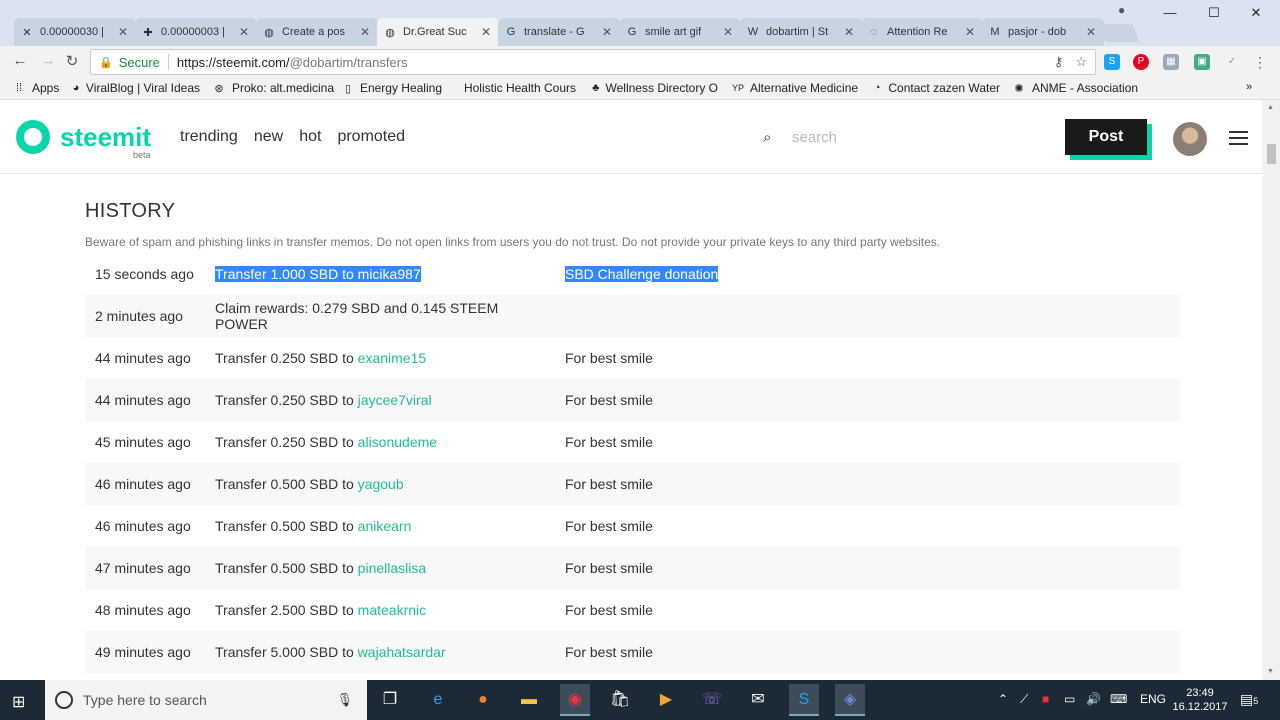 The width and height of the screenshot is (1280, 720). Describe the element at coordinates (397, 442) in the screenshot. I see `recipient-link: alisonudeme` at that location.